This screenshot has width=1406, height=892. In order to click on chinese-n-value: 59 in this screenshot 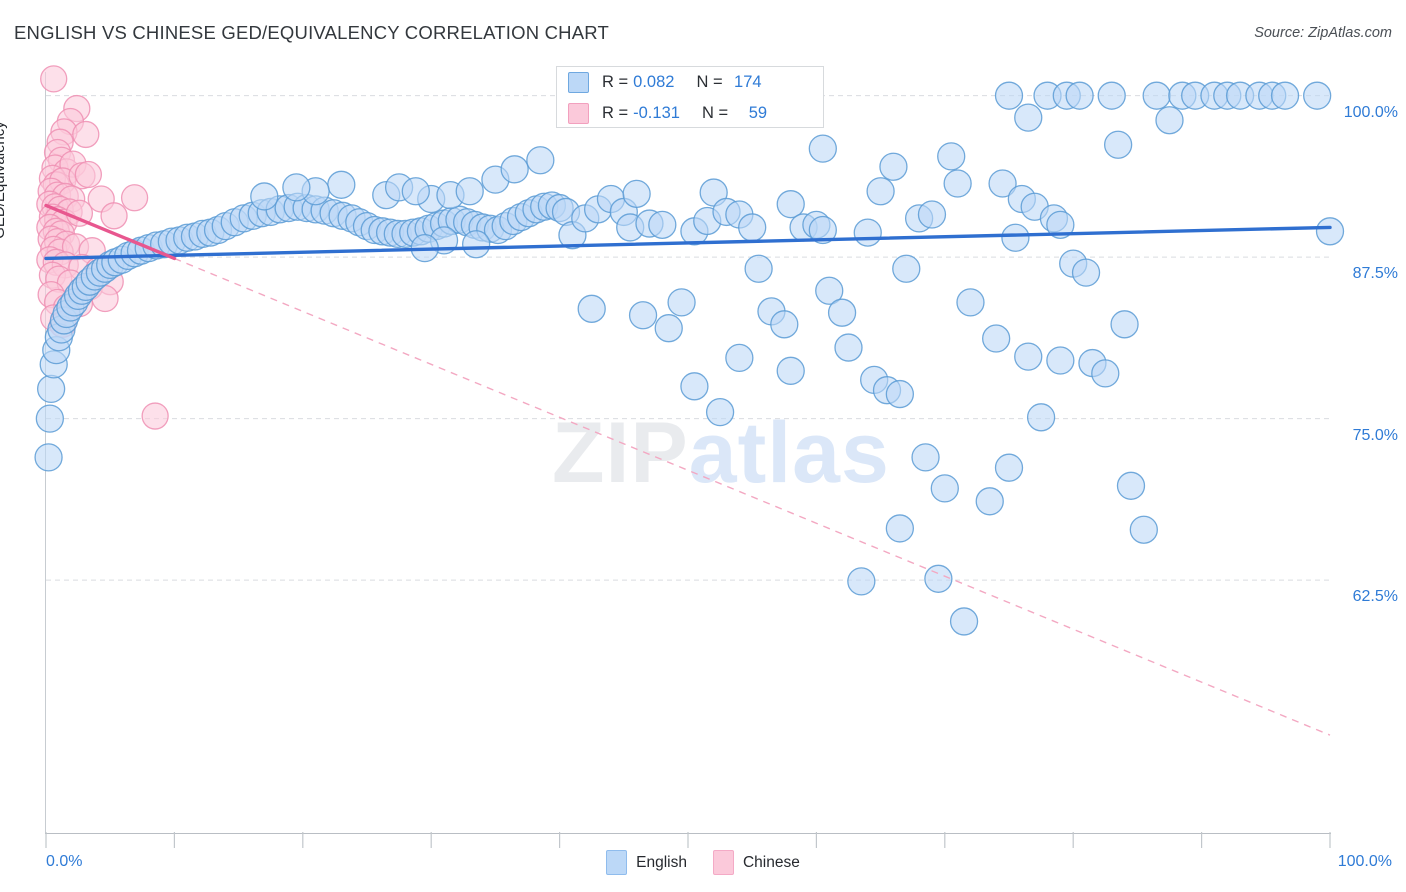, I will do `click(758, 113)`.